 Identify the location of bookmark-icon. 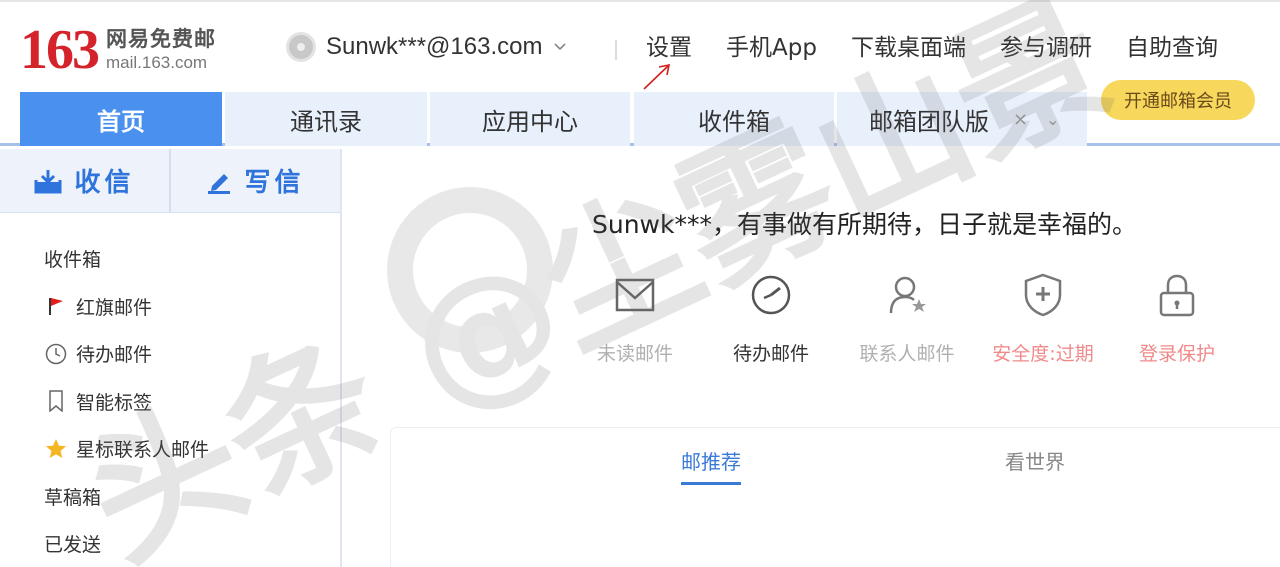
(56, 401).